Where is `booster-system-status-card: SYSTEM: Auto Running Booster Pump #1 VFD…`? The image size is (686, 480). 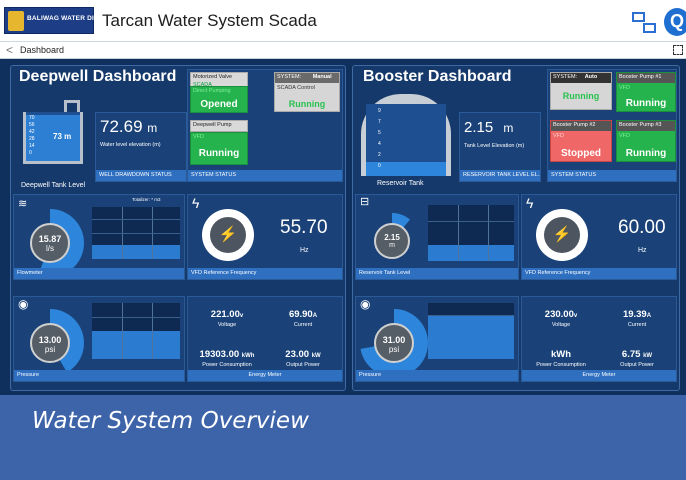 booster-system-status-card: SYSTEM: Auto Running Booster Pump #1 VFD… is located at coordinates (612, 125).